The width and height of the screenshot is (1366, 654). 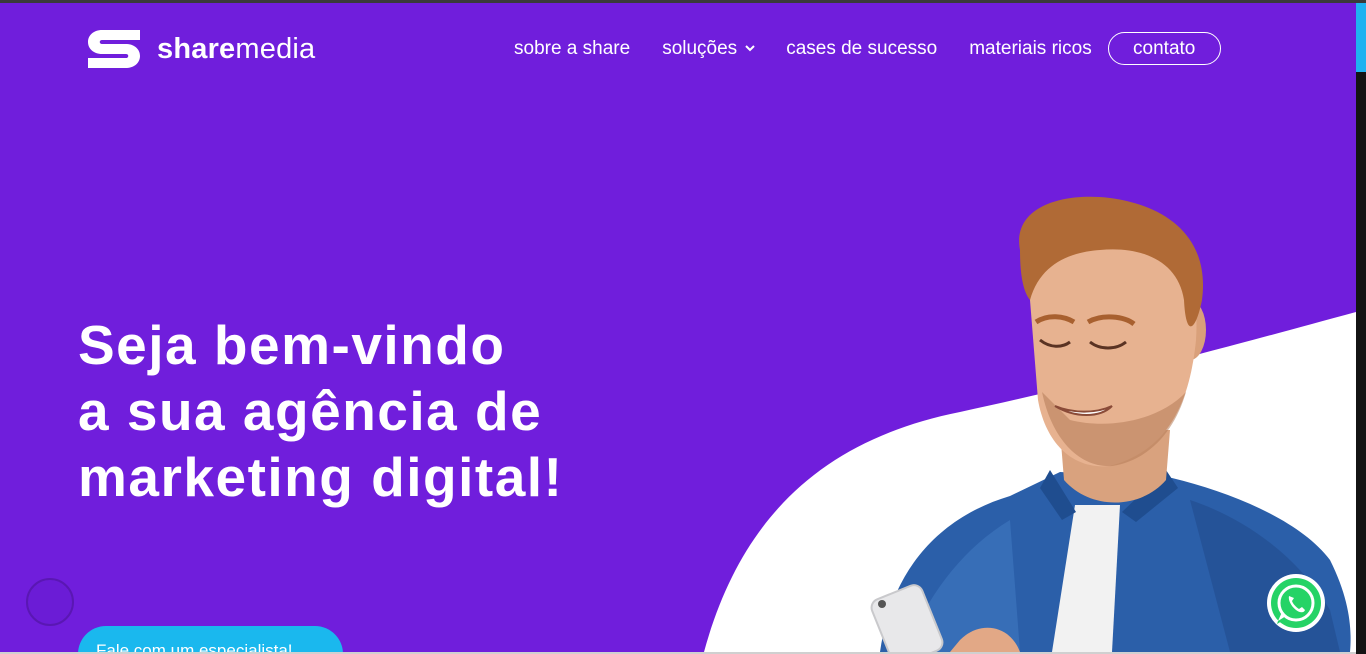 I want to click on nav-item-solucoes-label: soluções, so click(x=700, y=48).